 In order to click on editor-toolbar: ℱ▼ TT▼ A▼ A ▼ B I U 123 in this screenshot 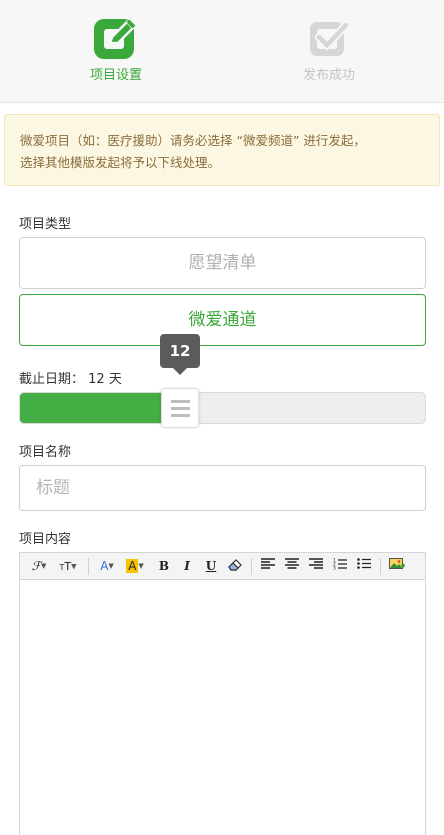, I will do `click(222, 566)`.